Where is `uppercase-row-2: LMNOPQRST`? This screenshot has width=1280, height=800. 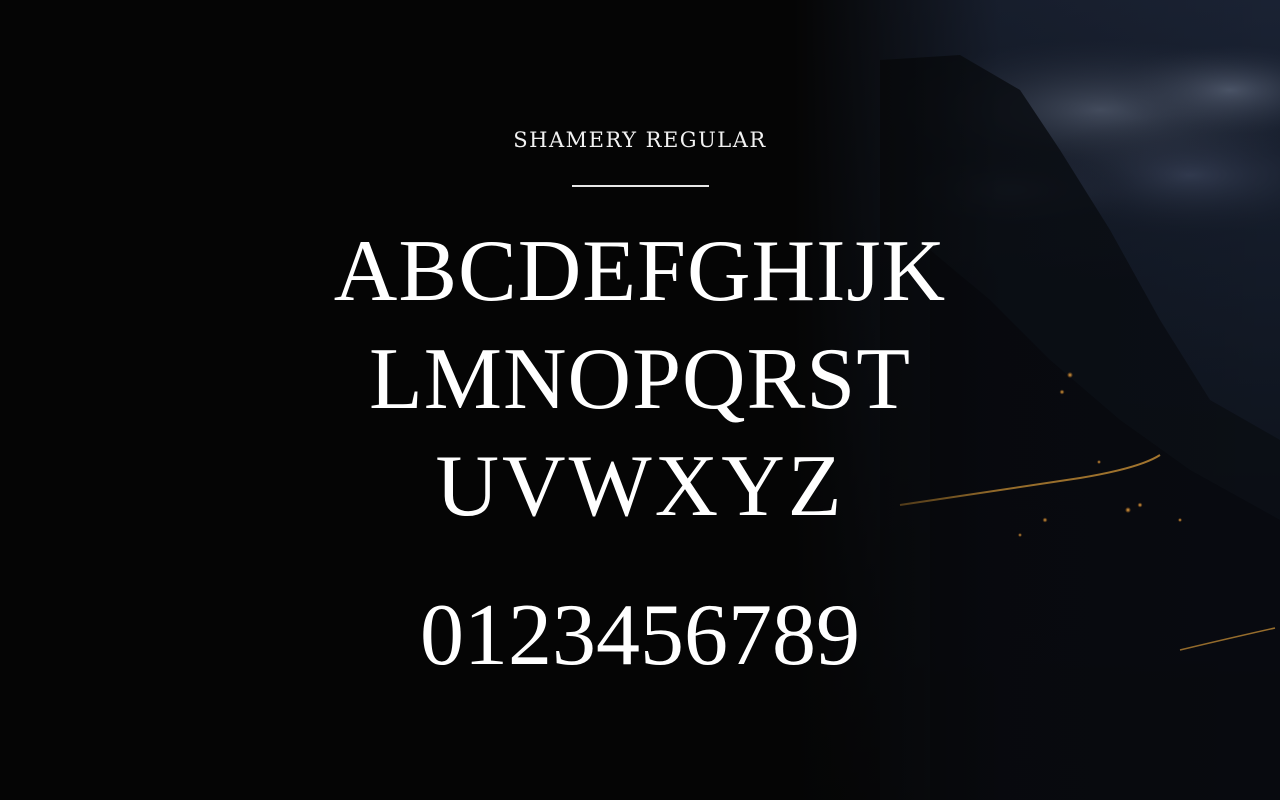
uppercase-row-2: LMNOPQRST is located at coordinates (640, 379).